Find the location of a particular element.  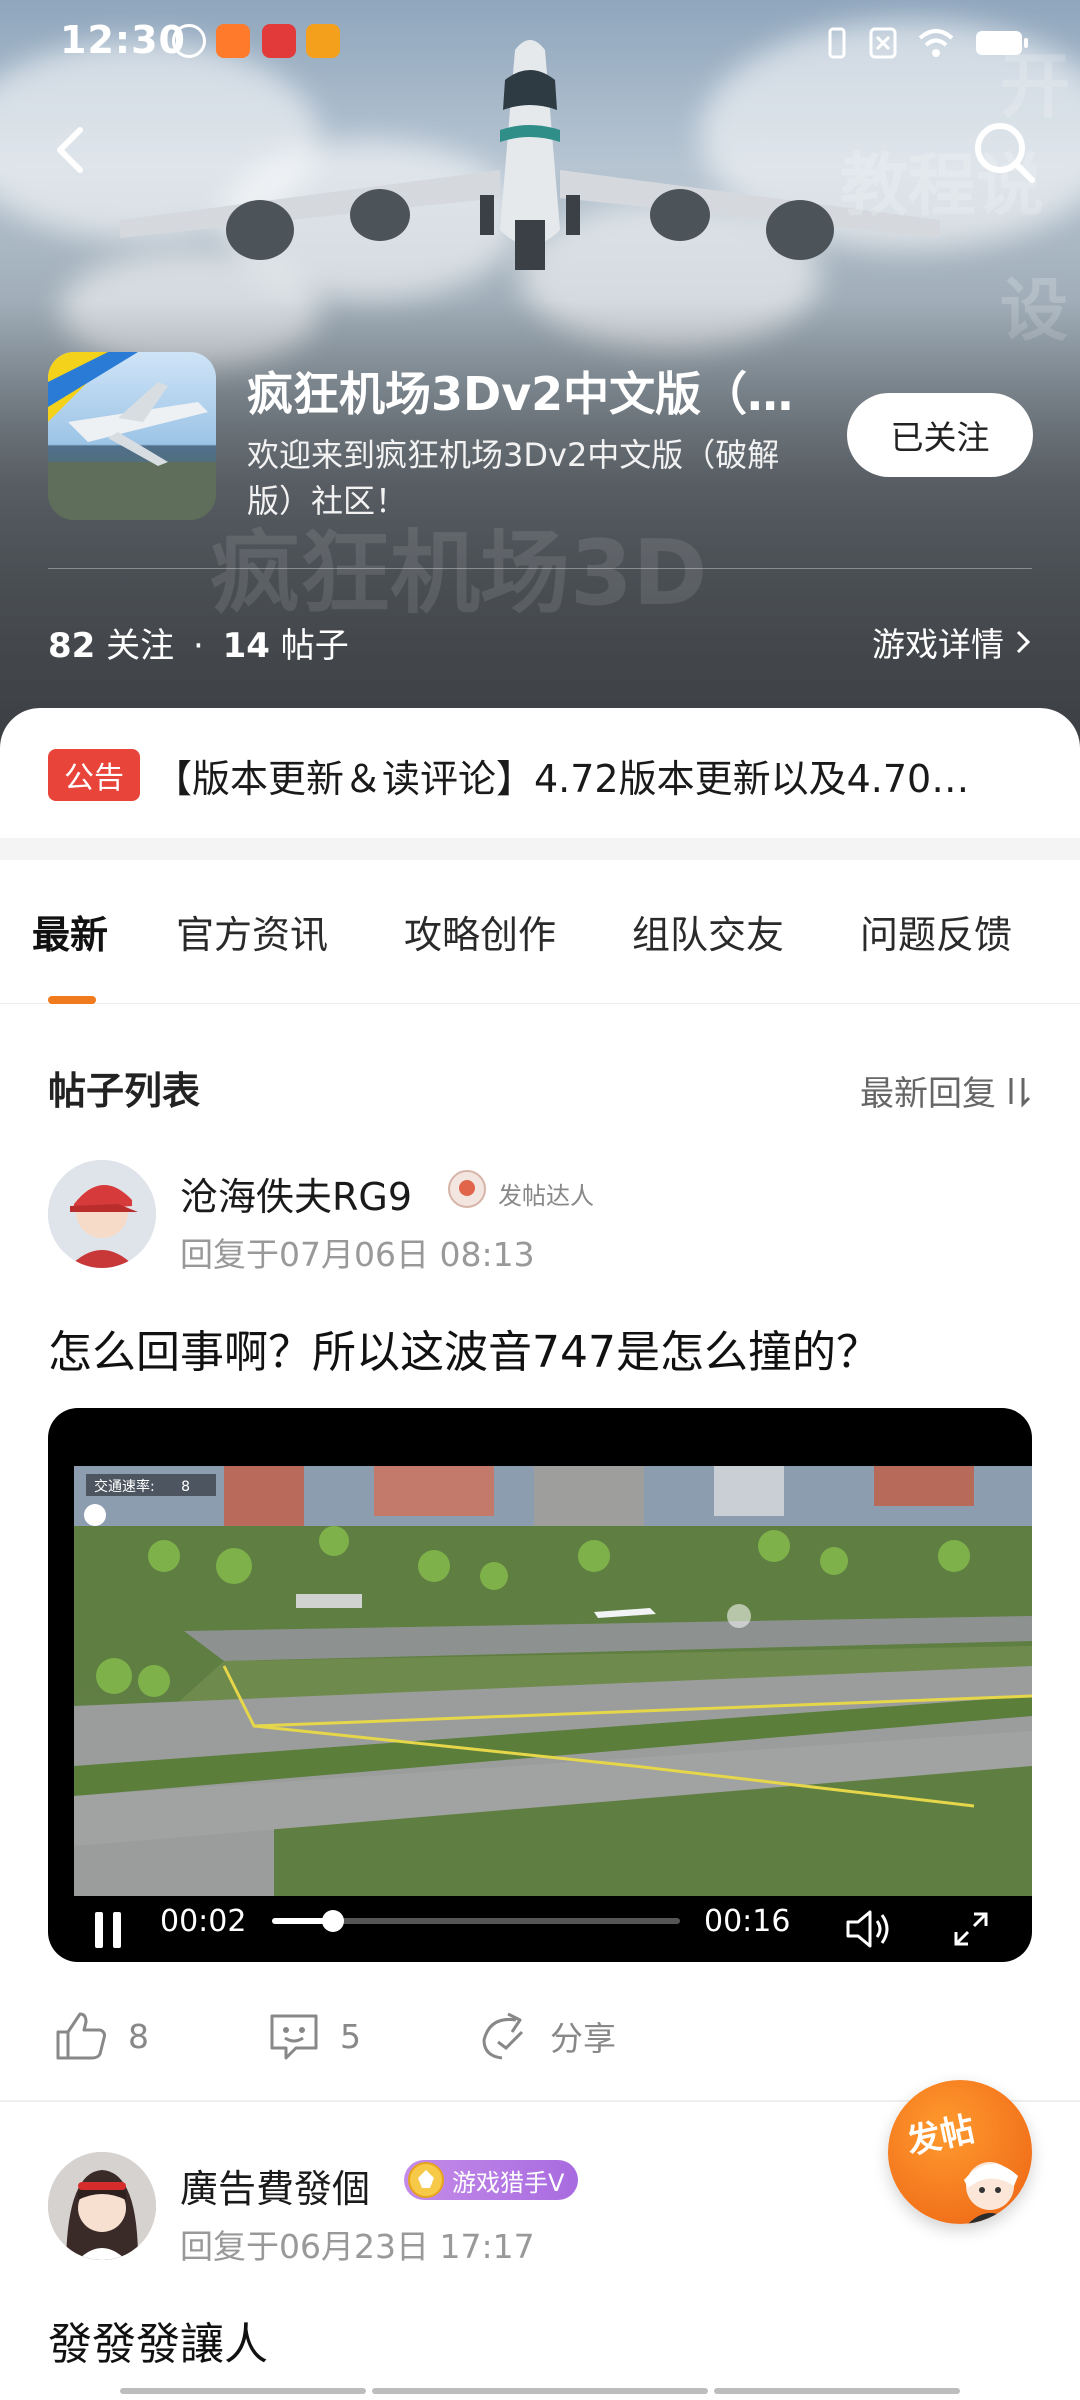

tab-feedback: 问题反馈 is located at coordinates (936, 931).